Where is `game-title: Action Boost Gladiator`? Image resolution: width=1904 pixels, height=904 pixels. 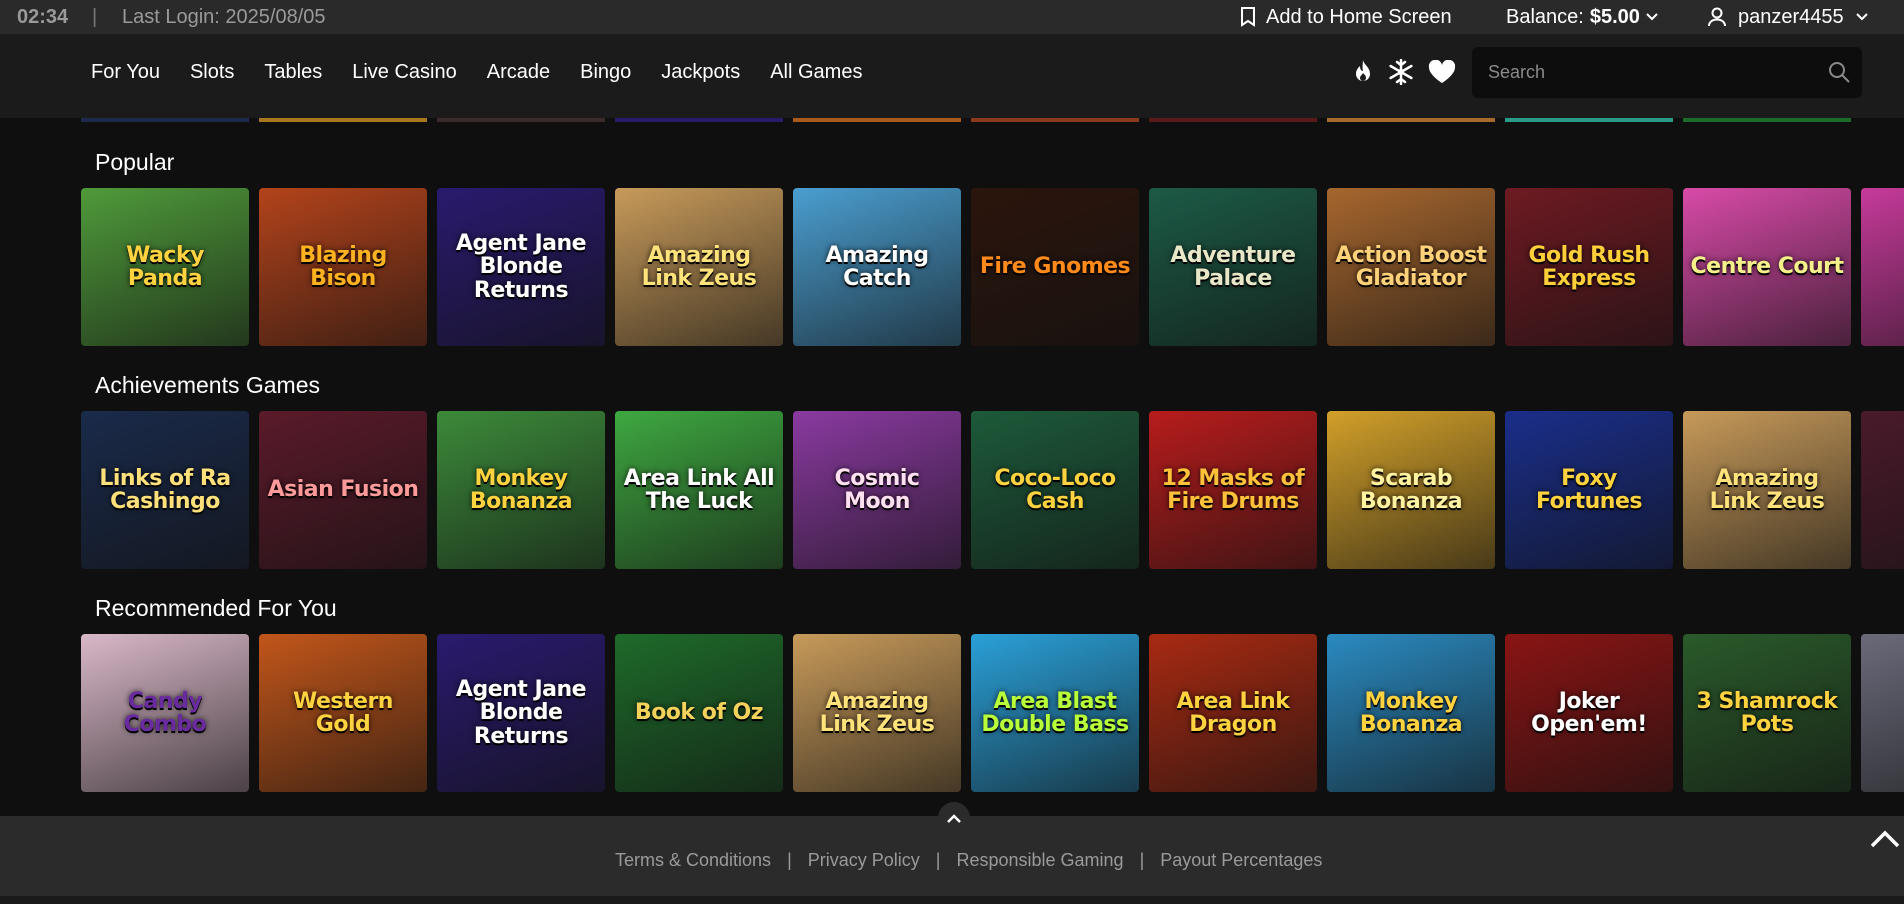 game-title: Action Boost Gladiator is located at coordinates (1411, 266).